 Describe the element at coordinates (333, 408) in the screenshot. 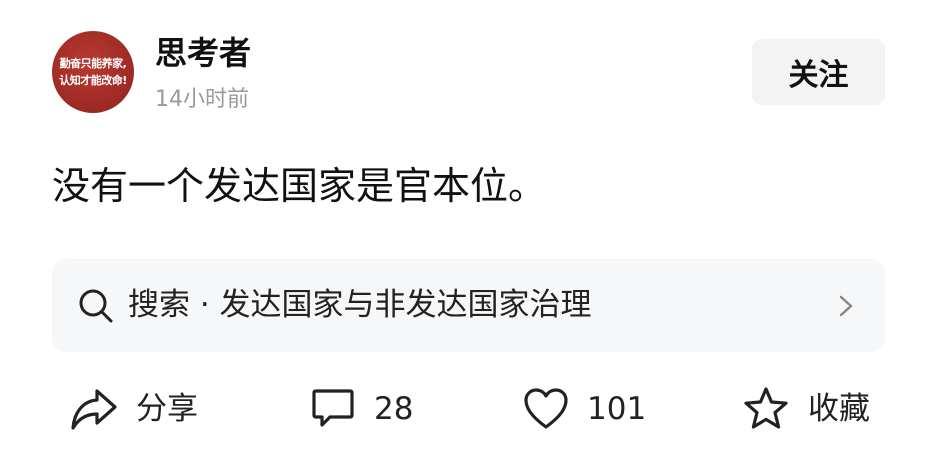

I see `comment-icon` at that location.